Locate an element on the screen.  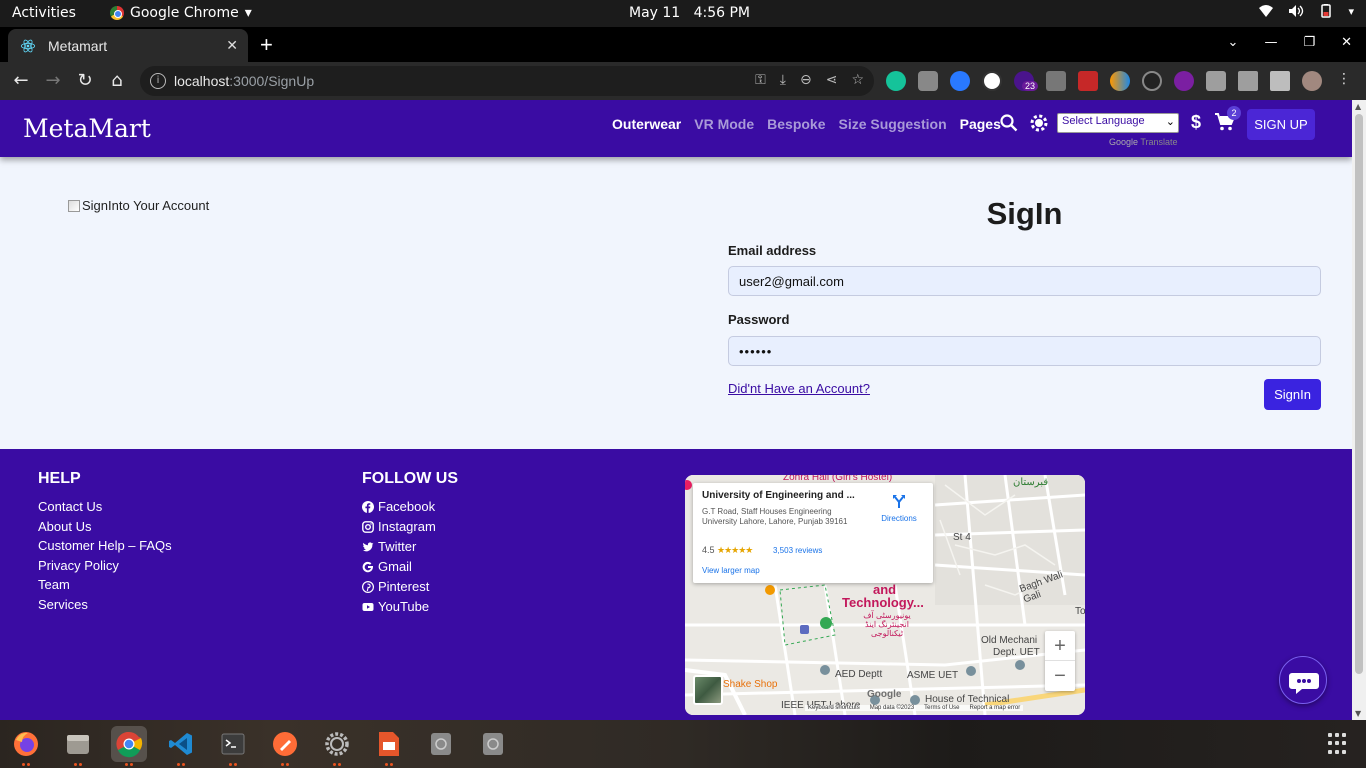
brand-logo: MetaMart is located at coordinates (87, 128).